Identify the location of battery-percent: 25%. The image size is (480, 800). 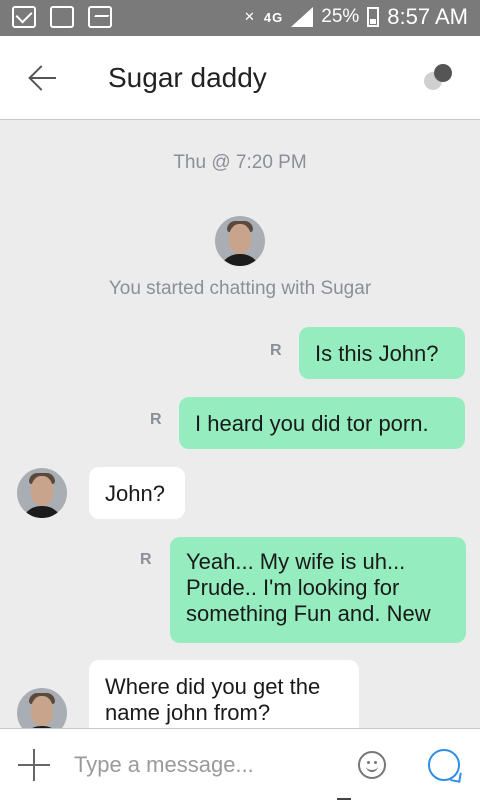
(340, 16).